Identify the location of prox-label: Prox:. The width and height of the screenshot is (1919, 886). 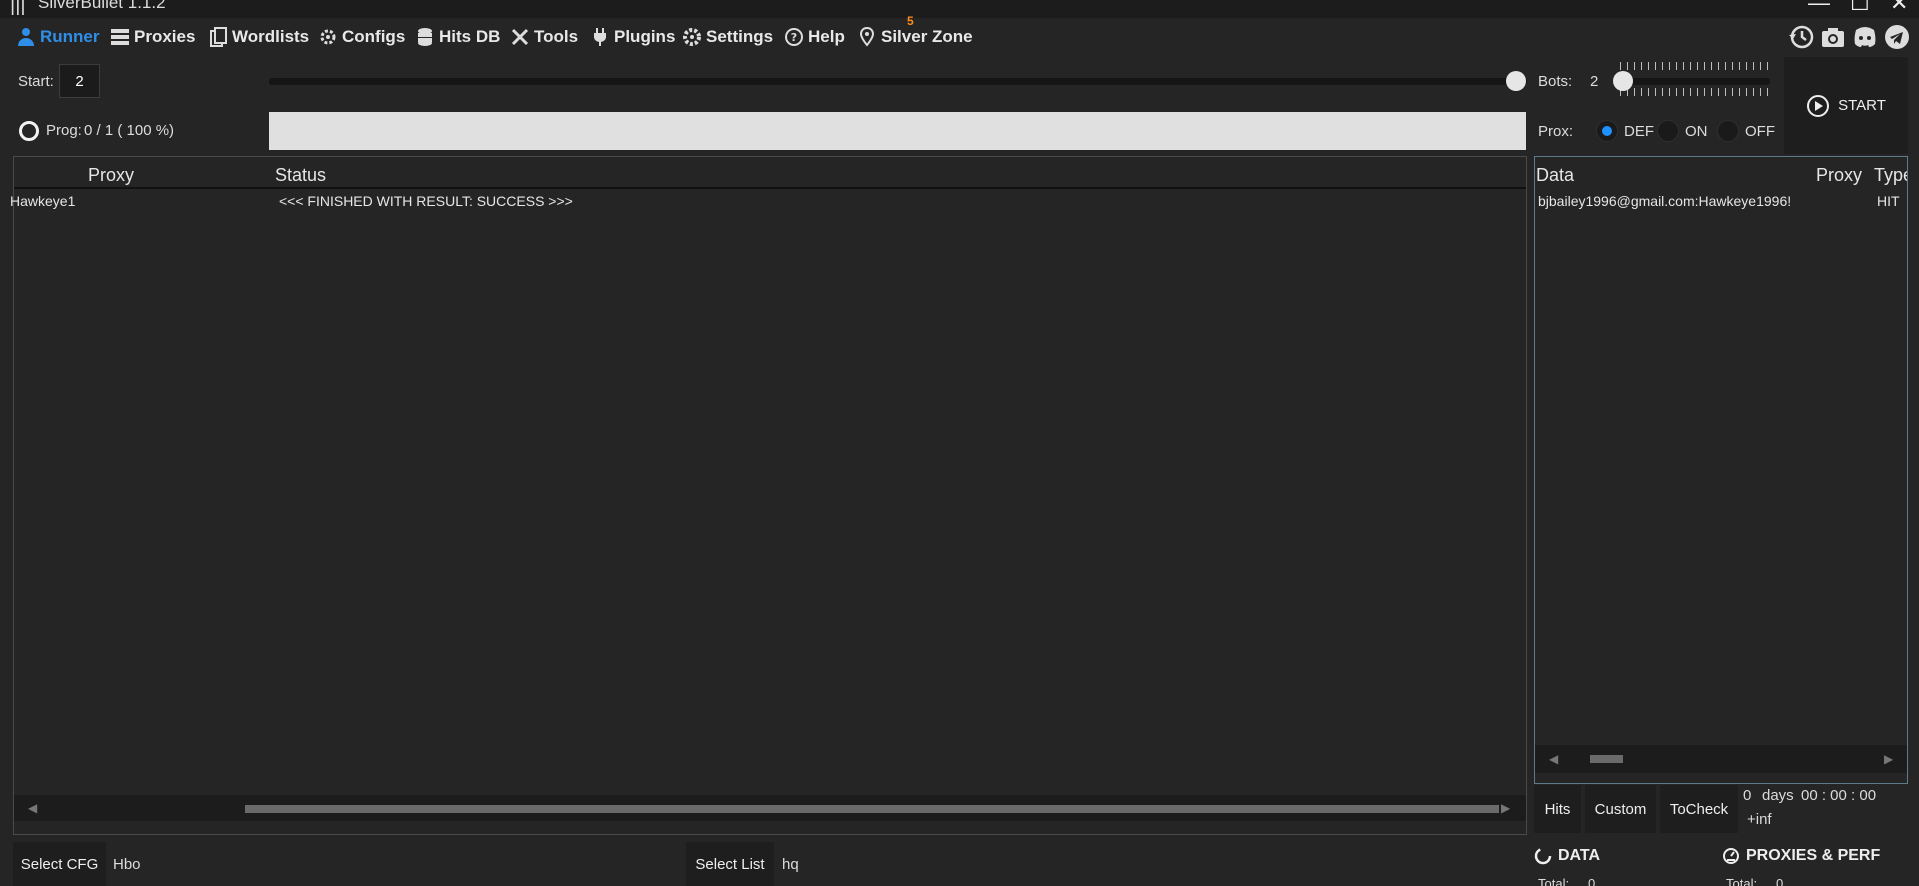
(1556, 131).